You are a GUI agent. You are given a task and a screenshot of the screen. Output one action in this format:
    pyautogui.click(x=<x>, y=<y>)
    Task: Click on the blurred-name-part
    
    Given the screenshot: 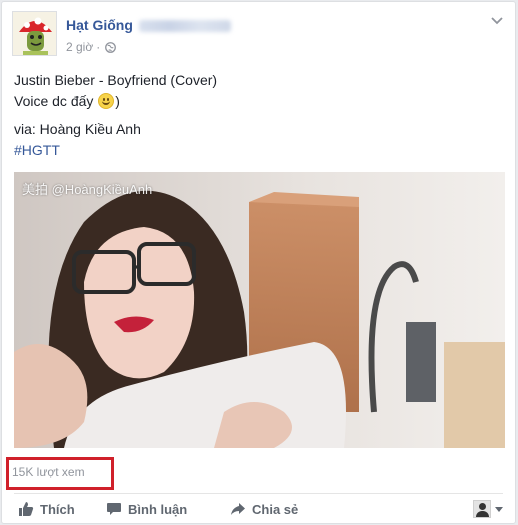 What is the action you would take?
    pyautogui.click(x=184, y=26)
    